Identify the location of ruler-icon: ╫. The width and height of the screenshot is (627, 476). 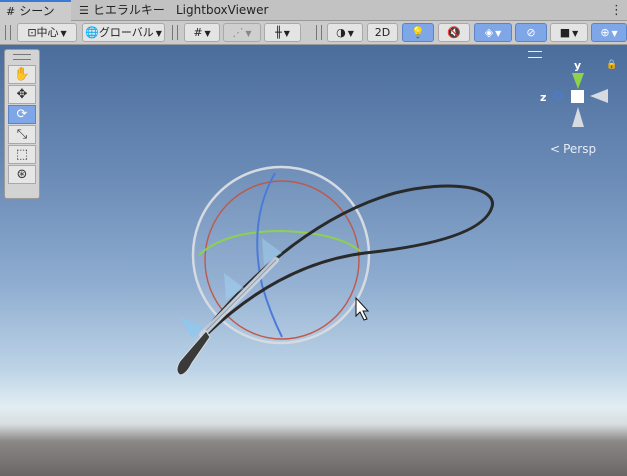
(278, 32).